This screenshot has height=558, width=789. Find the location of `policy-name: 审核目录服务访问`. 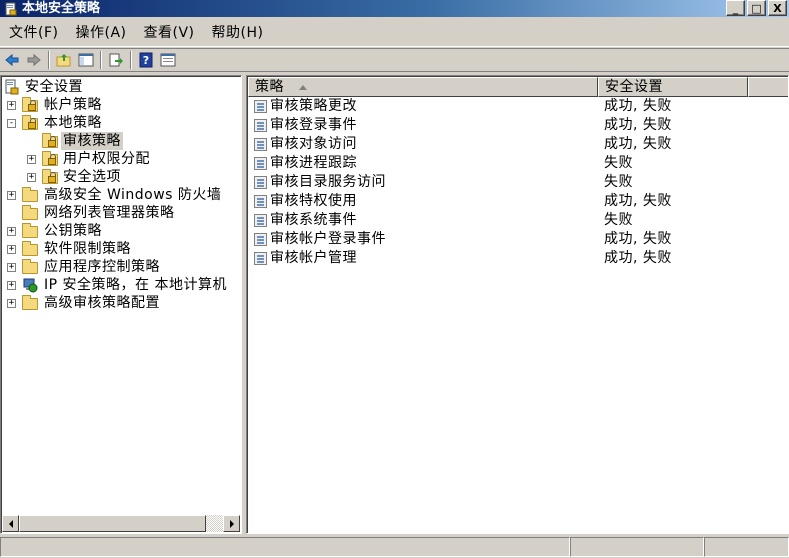

policy-name: 审核目录服务访问 is located at coordinates (328, 182).